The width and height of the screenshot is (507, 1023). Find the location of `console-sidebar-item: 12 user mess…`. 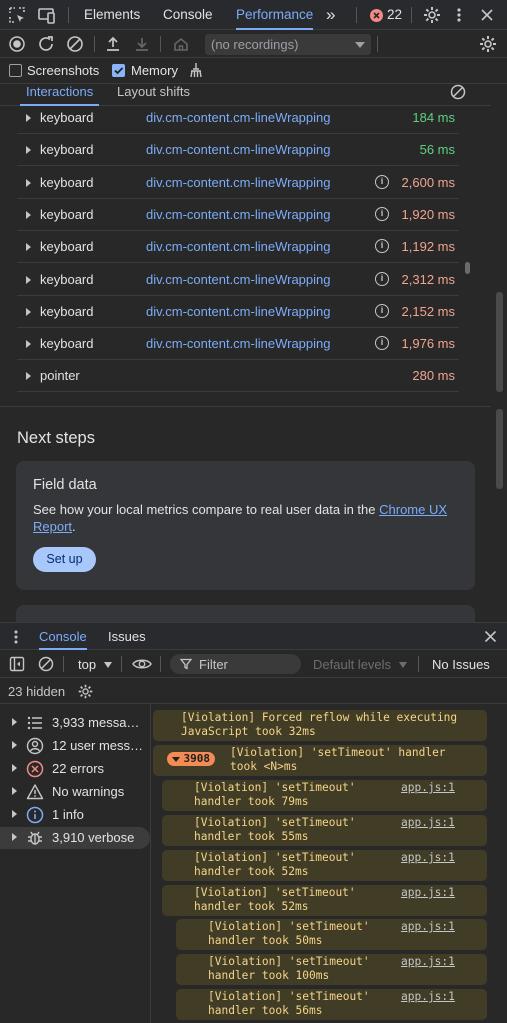

console-sidebar-item: 12 user mess… is located at coordinates (75, 746).